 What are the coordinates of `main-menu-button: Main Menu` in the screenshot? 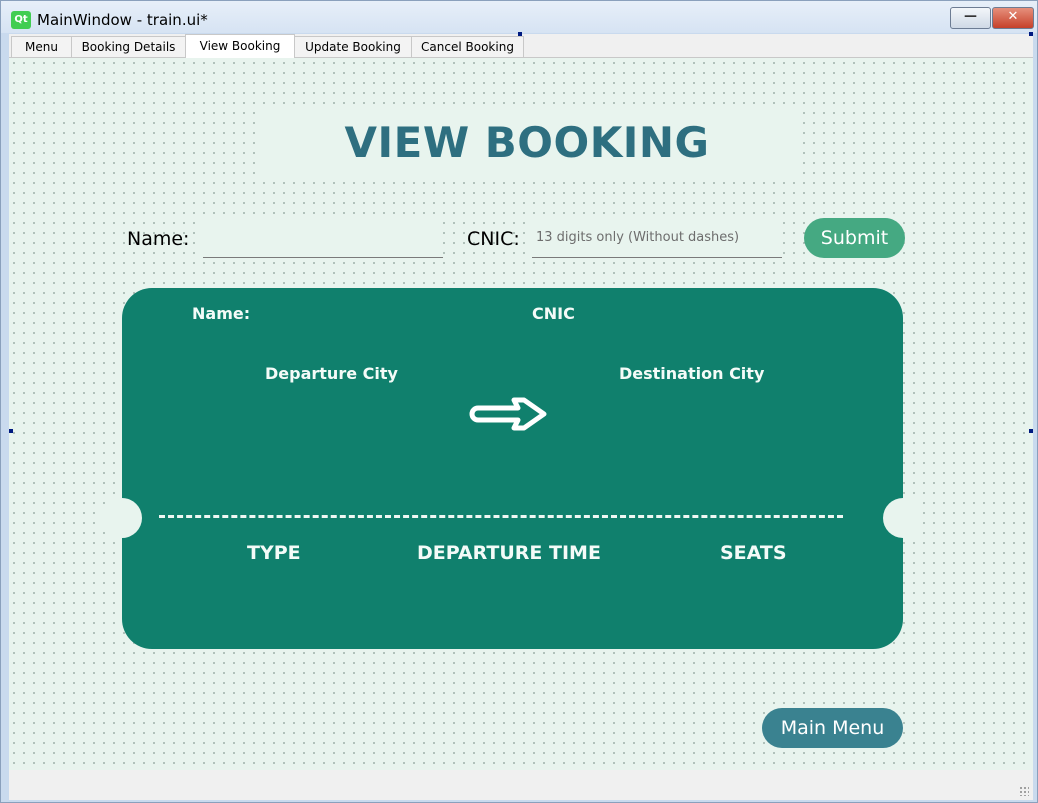 It's located at (832, 728).